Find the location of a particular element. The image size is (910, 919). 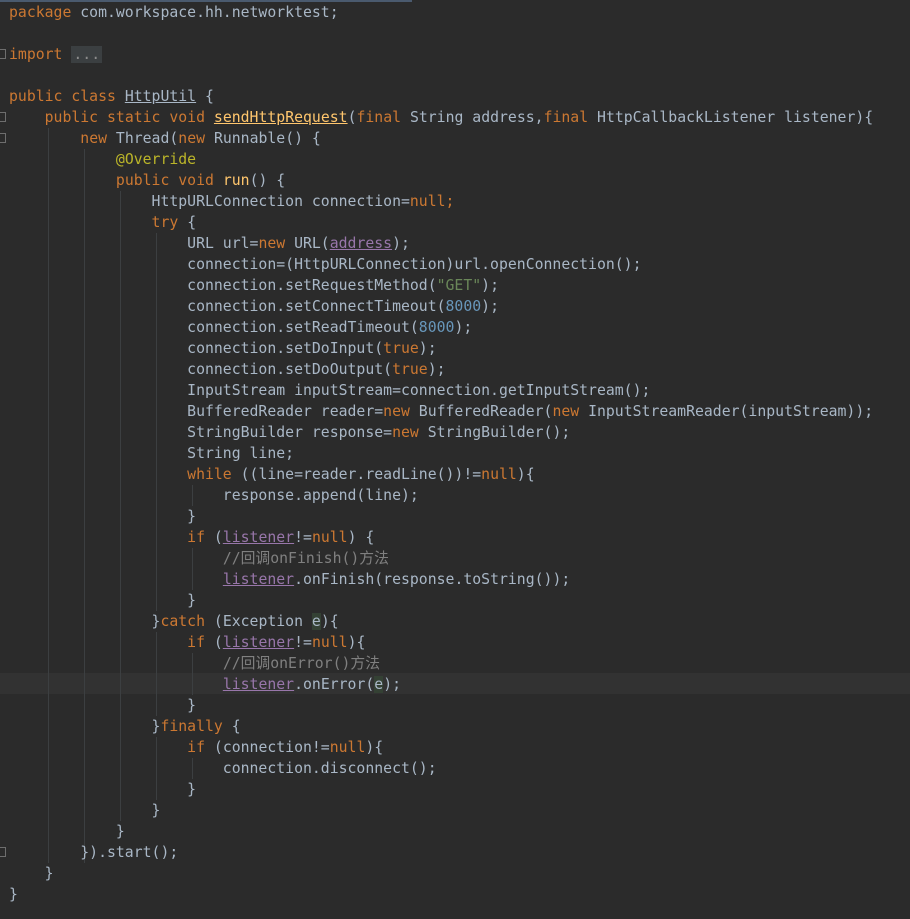

code-line: URL url=new URL(address); is located at coordinates (455, 243).